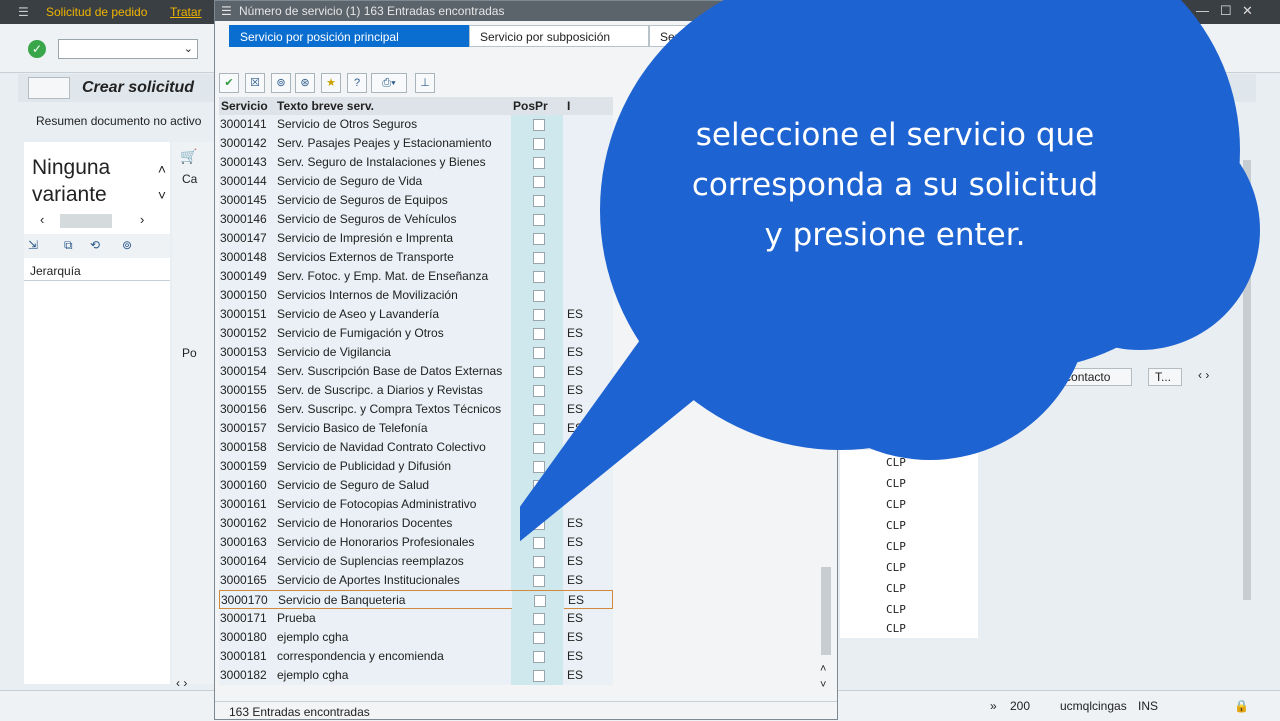 This screenshot has height=721, width=1280. I want to click on column-texto: Texto breve serv., so click(325, 106).